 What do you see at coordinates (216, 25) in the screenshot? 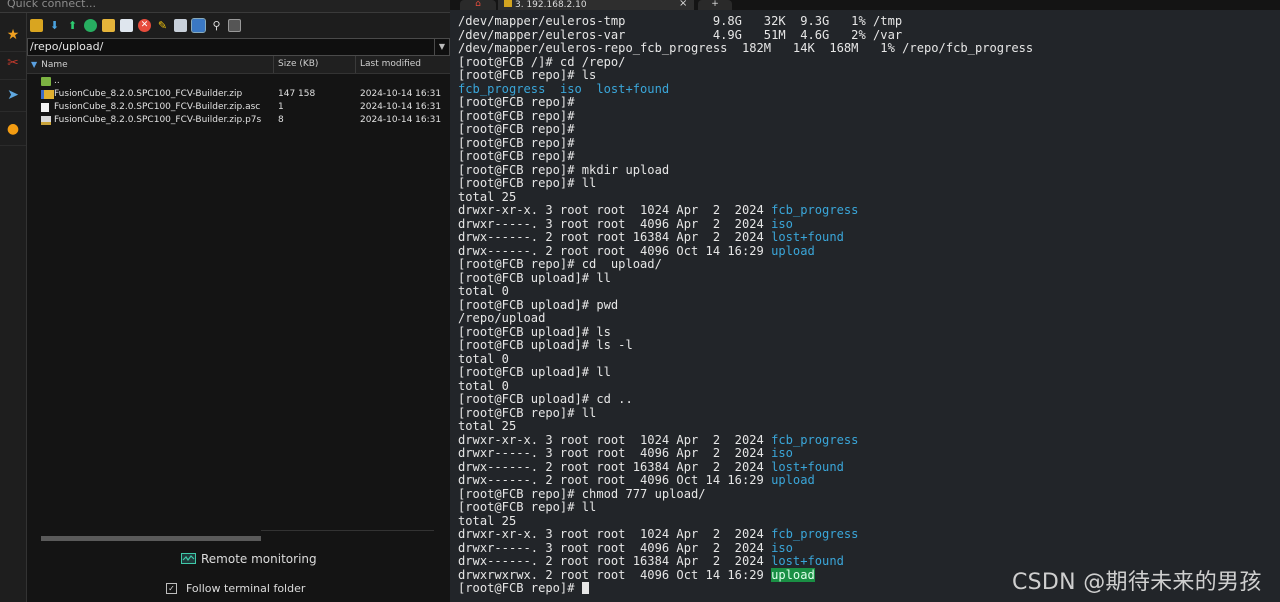
I see `link-icon: ⚲` at bounding box center [216, 25].